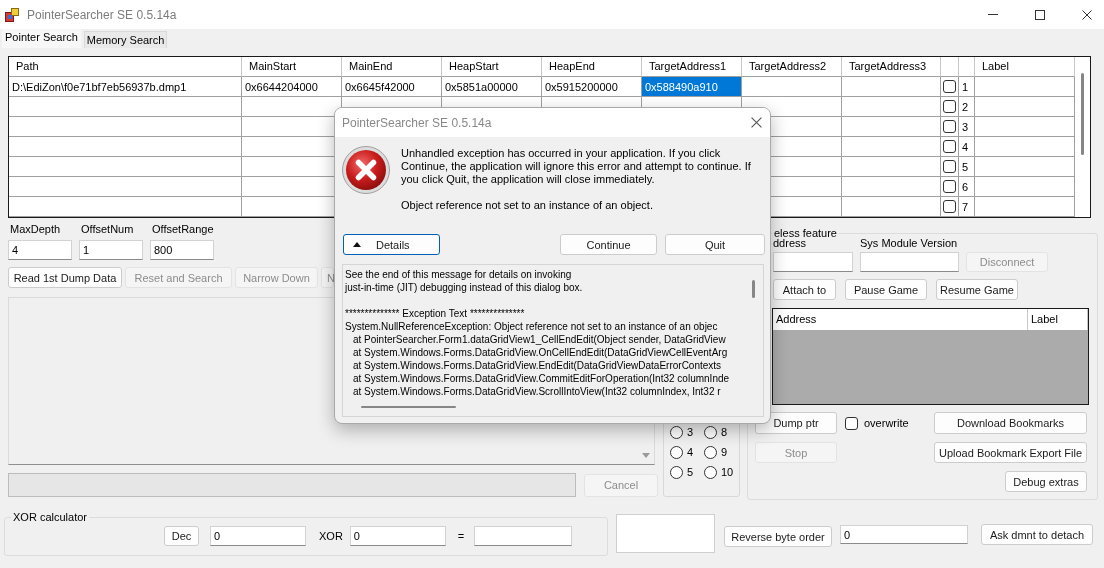  I want to click on text-field: 1, so click(111, 250).